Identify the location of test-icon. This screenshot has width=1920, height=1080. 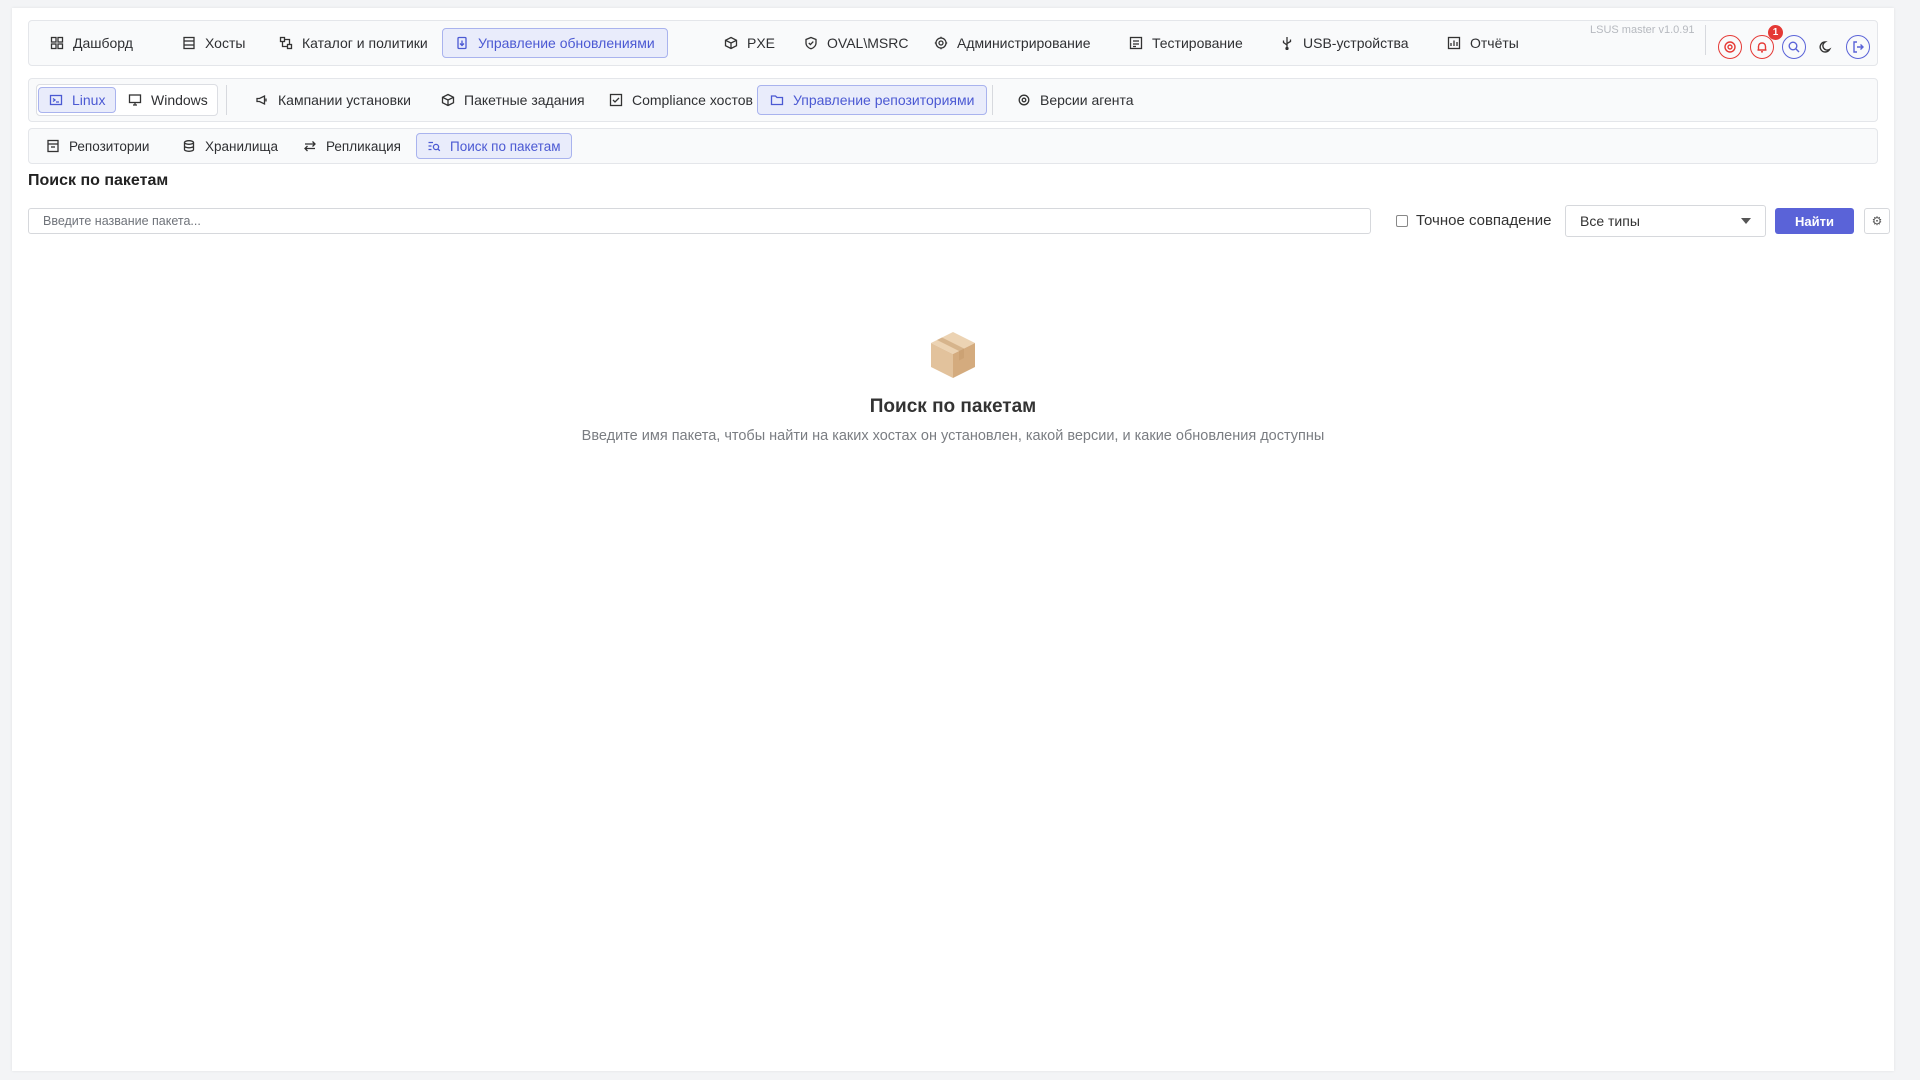
(1136, 43).